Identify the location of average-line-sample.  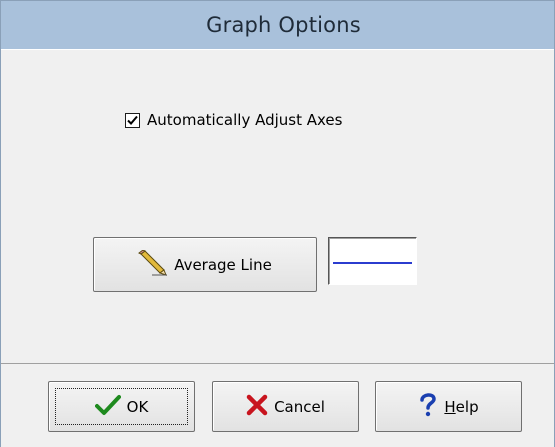
(372, 263).